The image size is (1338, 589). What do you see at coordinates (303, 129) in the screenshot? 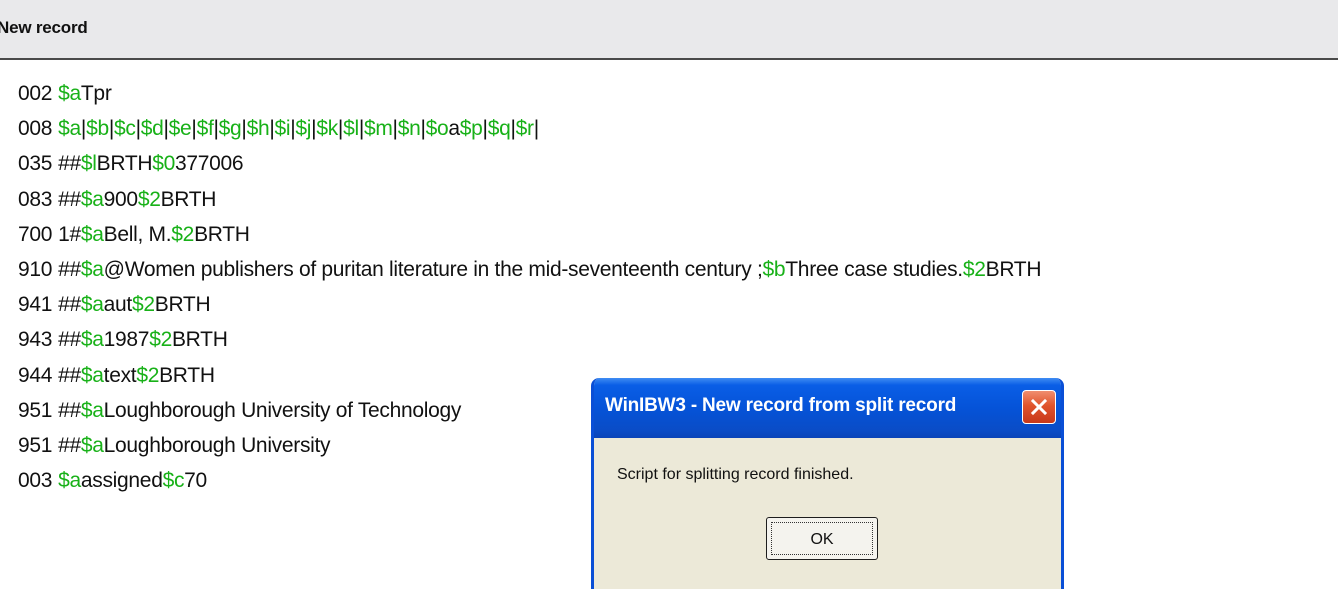
I see `subfield-code: $j` at bounding box center [303, 129].